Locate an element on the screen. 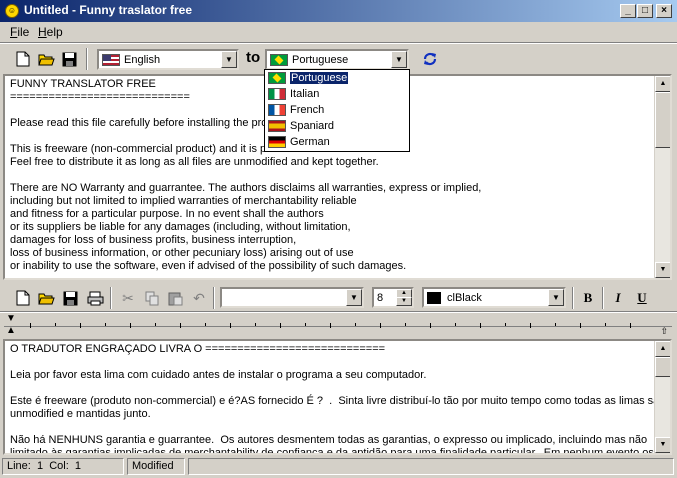 The height and width of the screenshot is (478, 677). menu-file: File is located at coordinates (19, 32).